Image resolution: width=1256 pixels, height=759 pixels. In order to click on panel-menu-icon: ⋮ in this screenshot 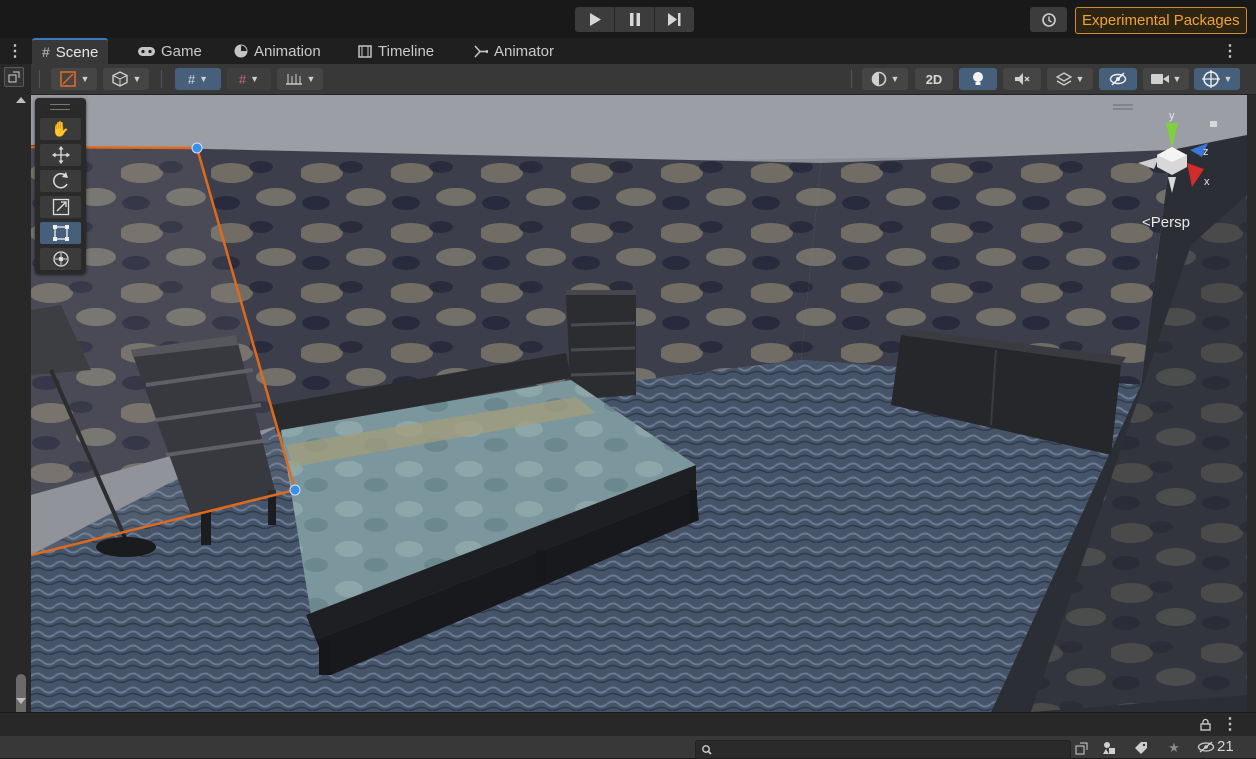, I will do `click(15, 51)`.